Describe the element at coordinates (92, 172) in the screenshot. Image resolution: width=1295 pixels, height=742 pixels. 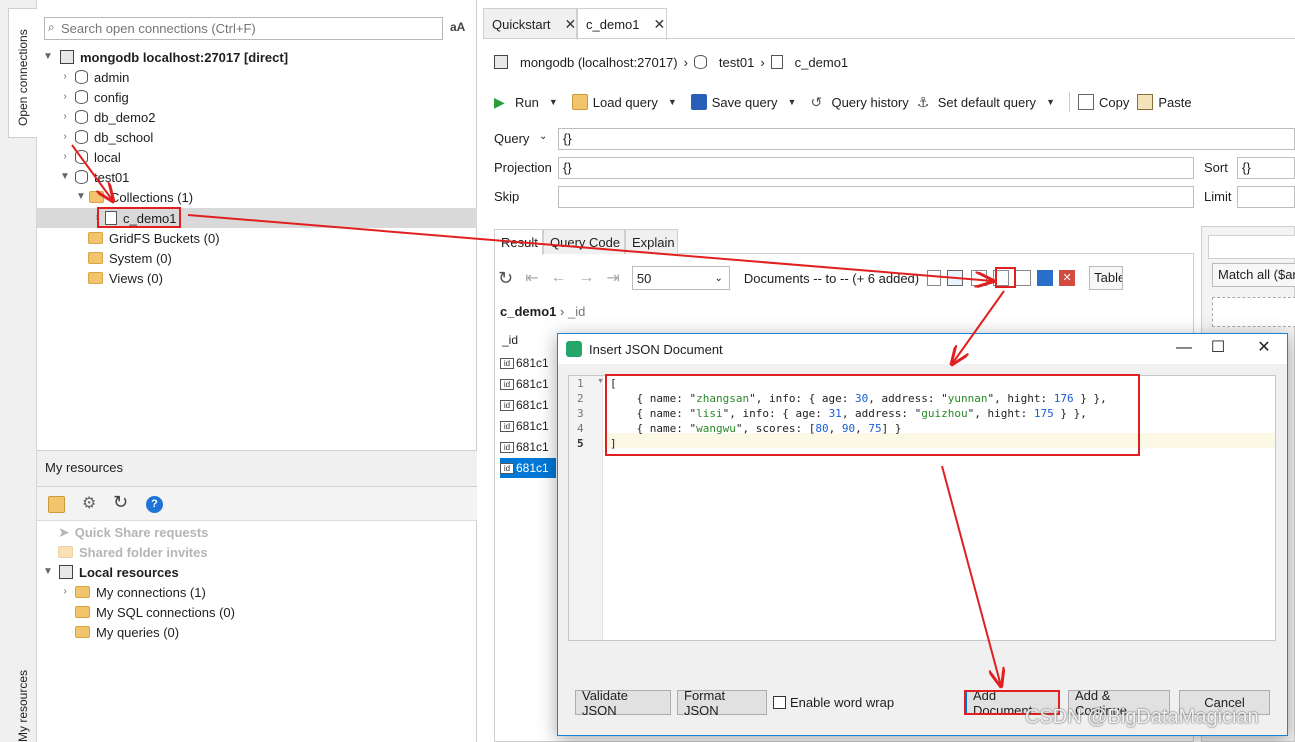
I see `arrow-to-collection` at that location.